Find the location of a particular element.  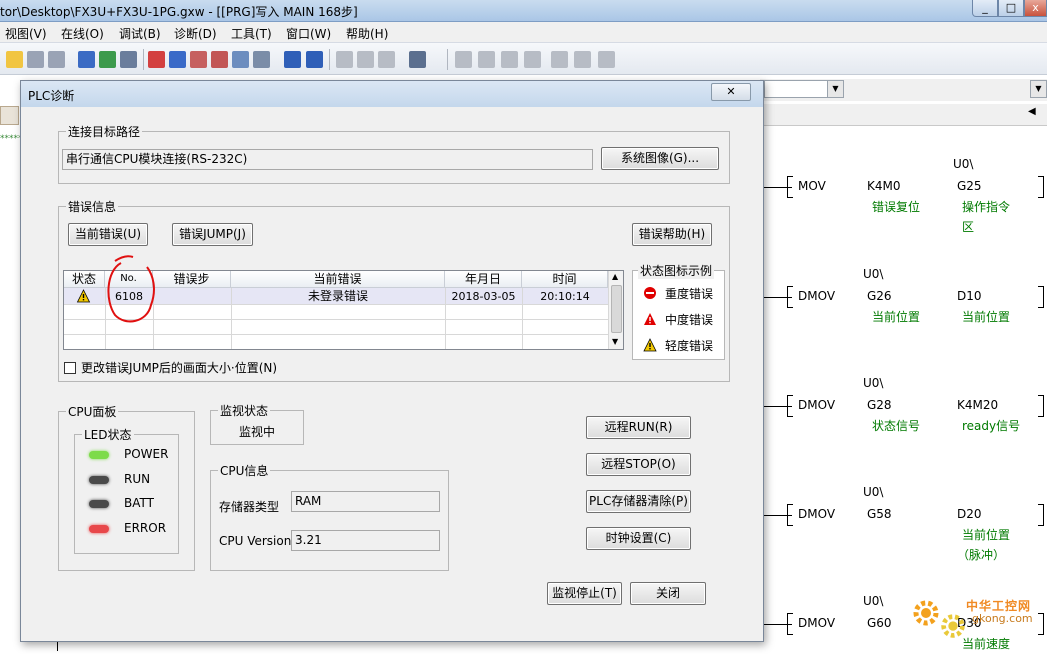

error-help-button: 错误帮助(H) is located at coordinates (672, 234).